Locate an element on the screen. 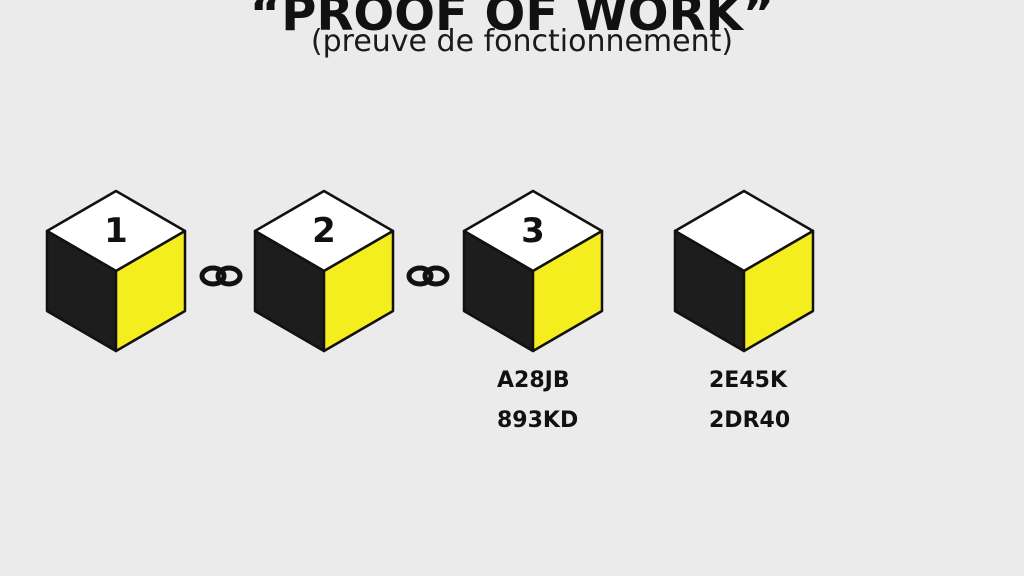 The image size is (1024, 576). block-3-number: 3 is located at coordinates (533, 231).